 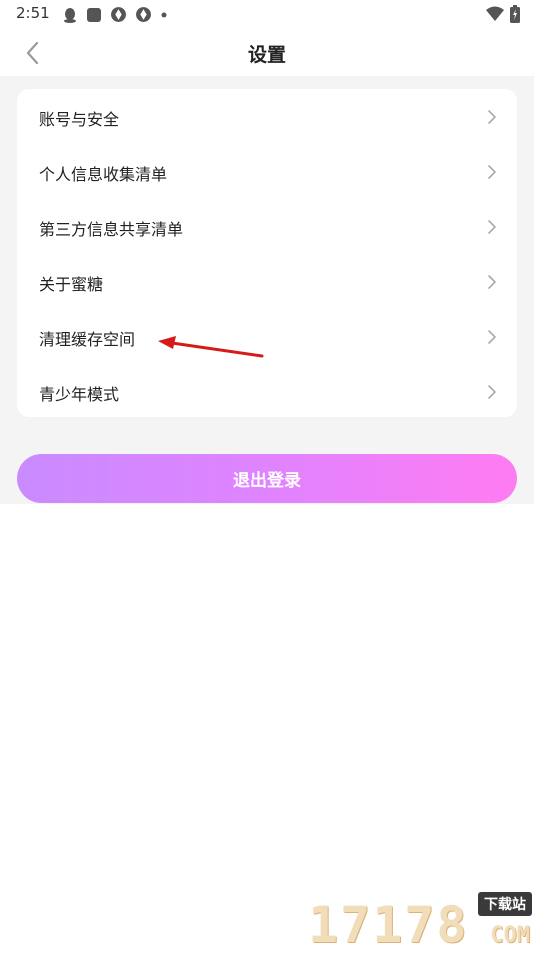 What do you see at coordinates (267, 116) in the screenshot?
I see `settings-item-account-security: 账号与安全` at bounding box center [267, 116].